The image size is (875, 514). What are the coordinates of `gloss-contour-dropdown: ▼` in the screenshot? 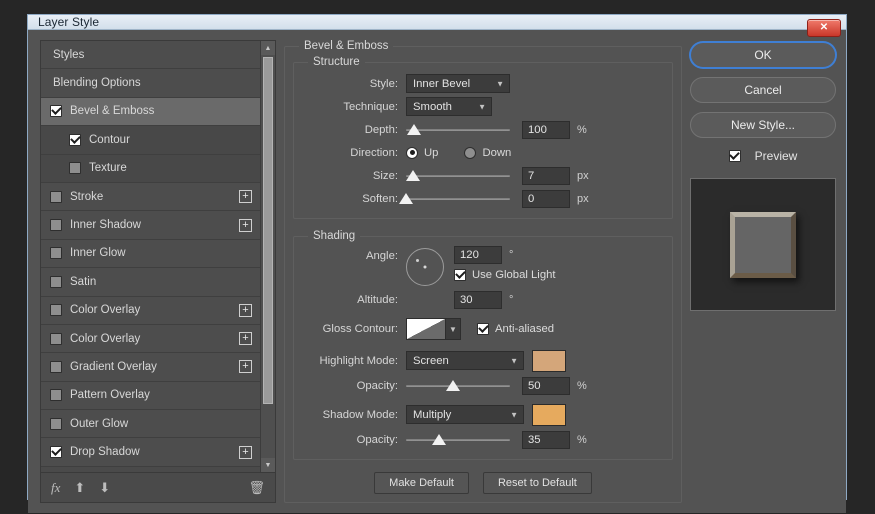 It's located at (453, 329).